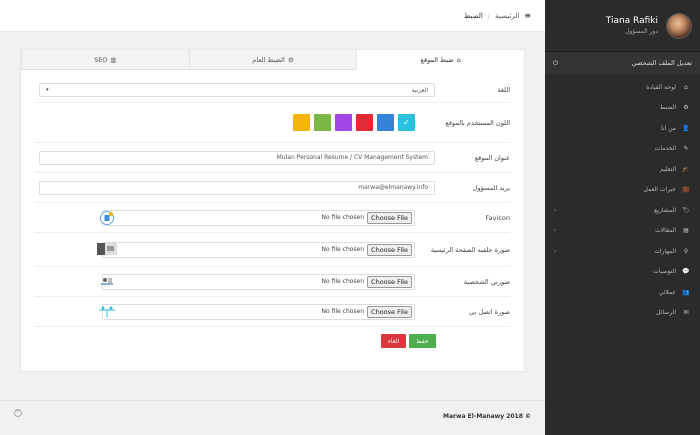 This screenshot has height=435, width=700. What do you see at coordinates (489, 311) in the screenshot?
I see `contact-photo-label: صورة اتصل بي` at bounding box center [489, 311].